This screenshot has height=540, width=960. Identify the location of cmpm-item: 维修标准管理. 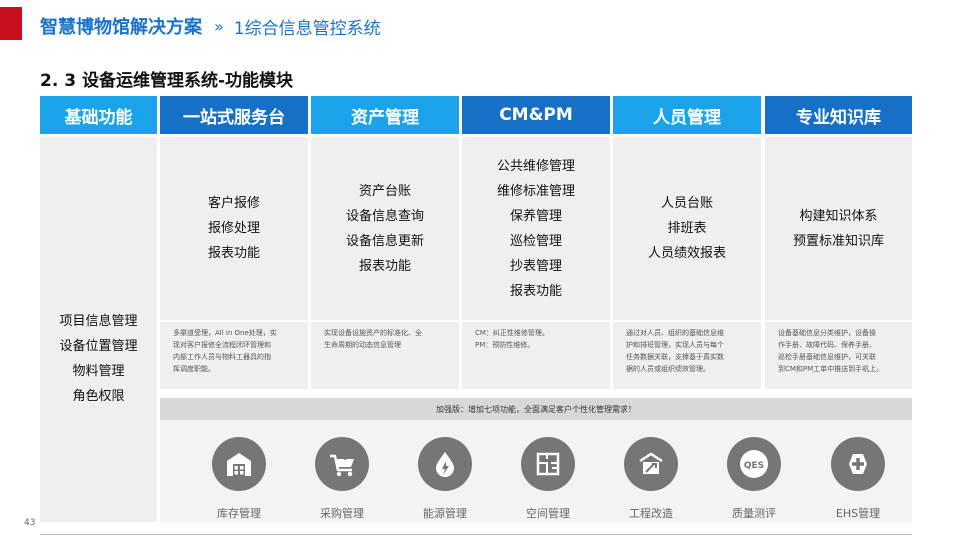
(535, 191).